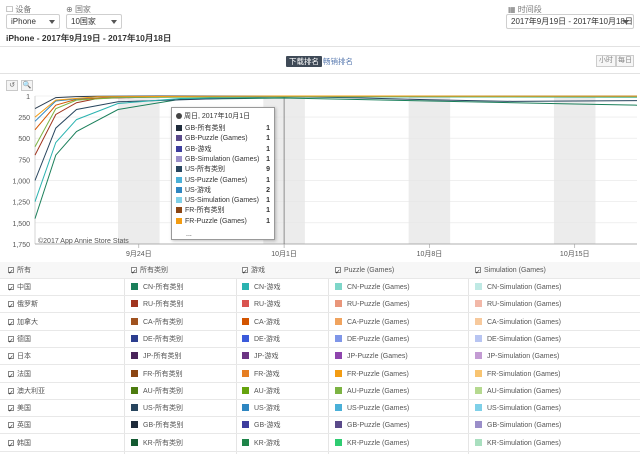 The image size is (640, 461). Describe the element at coordinates (626, 22) in the screenshot. I see `chevron-down-icon` at that location.